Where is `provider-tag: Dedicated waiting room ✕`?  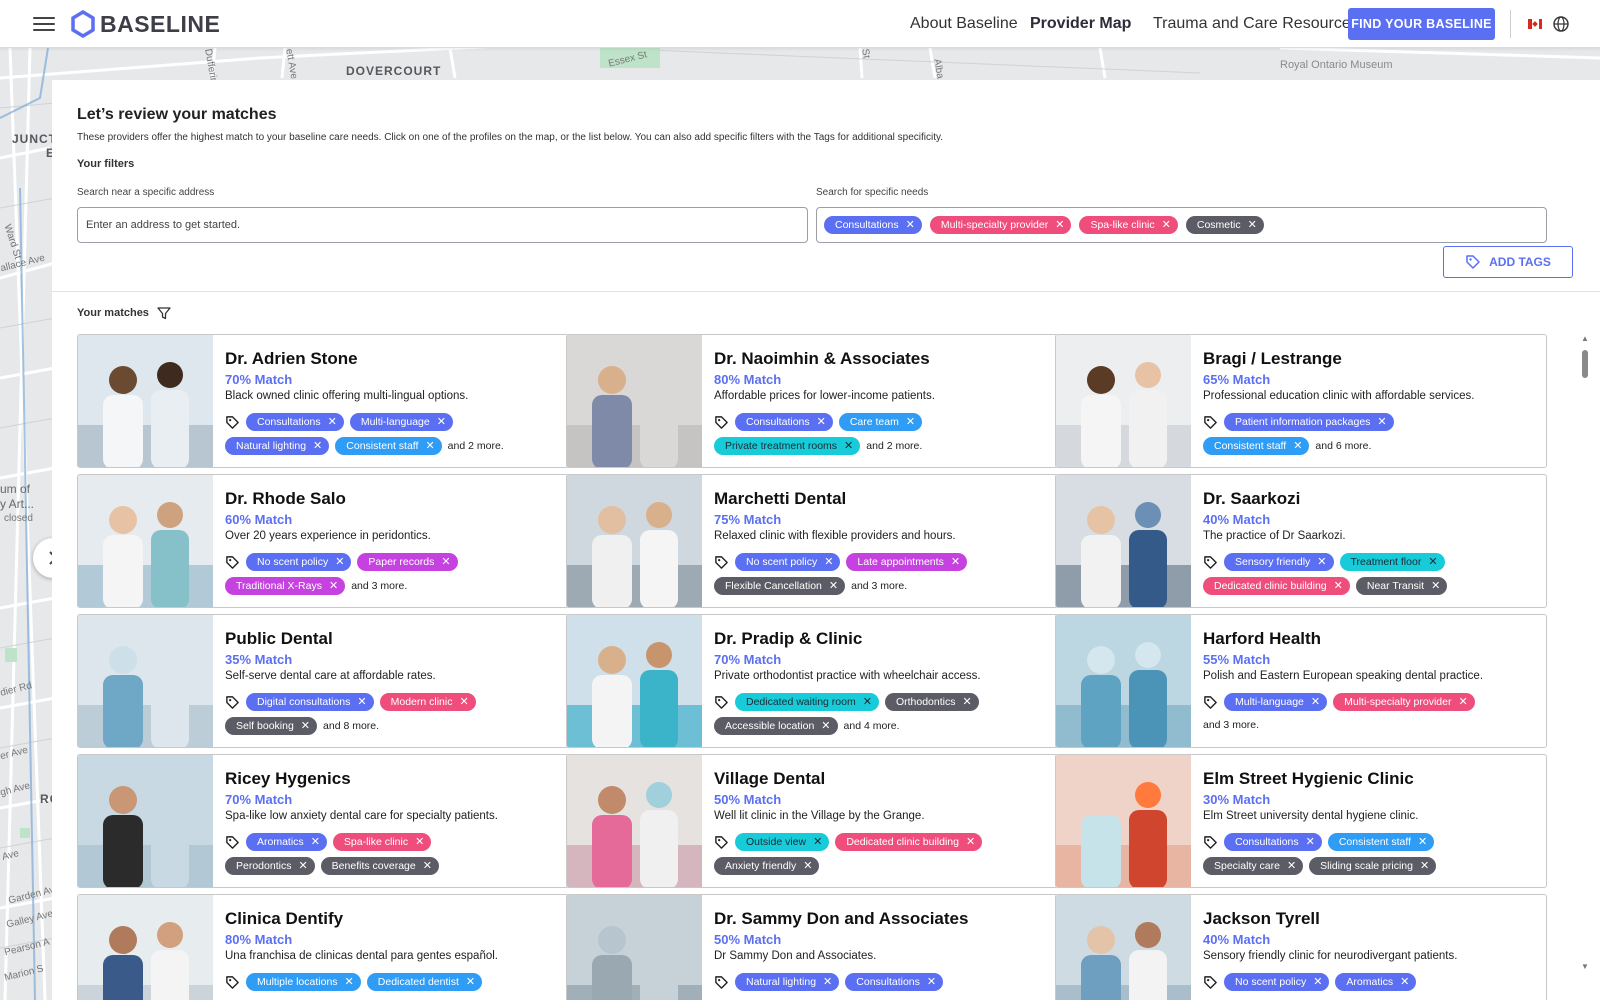 provider-tag: Dedicated waiting room ✕ is located at coordinates (807, 702).